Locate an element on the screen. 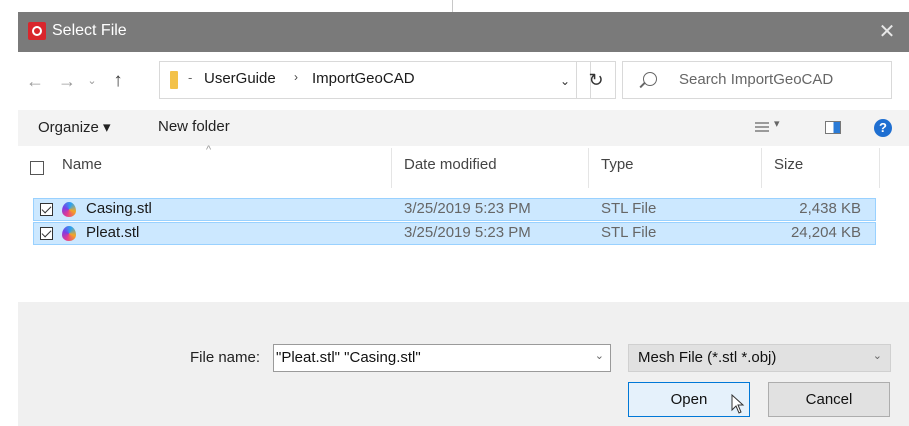 The image size is (909, 426). dialog-title: Select File is located at coordinates (89, 30).